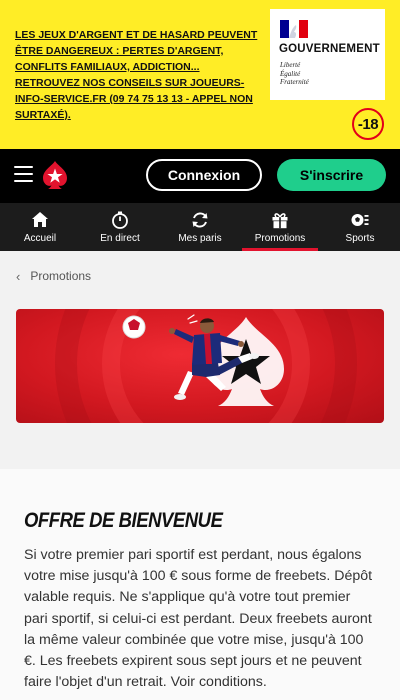  What do you see at coordinates (204, 175) in the screenshot?
I see `login-button: Connexion` at bounding box center [204, 175].